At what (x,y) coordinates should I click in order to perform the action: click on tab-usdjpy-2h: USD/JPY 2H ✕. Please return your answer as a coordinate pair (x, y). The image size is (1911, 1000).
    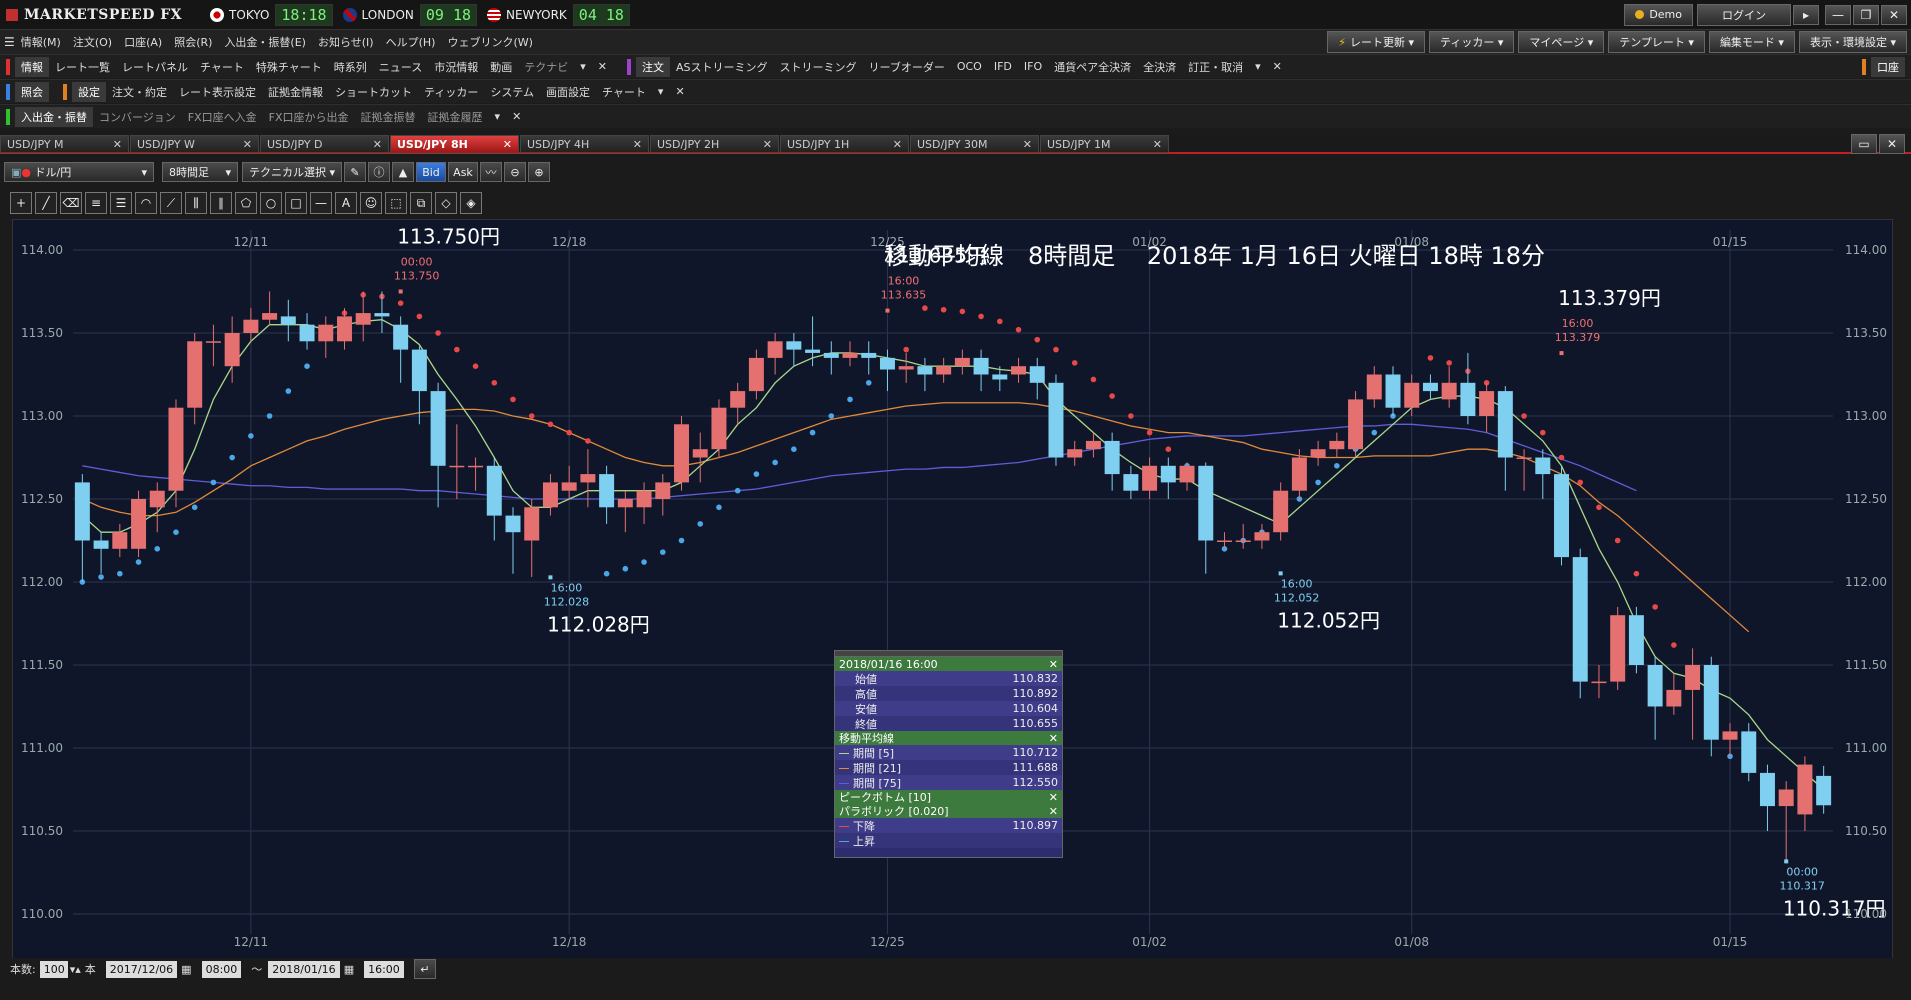
    Looking at the image, I should click on (714, 144).